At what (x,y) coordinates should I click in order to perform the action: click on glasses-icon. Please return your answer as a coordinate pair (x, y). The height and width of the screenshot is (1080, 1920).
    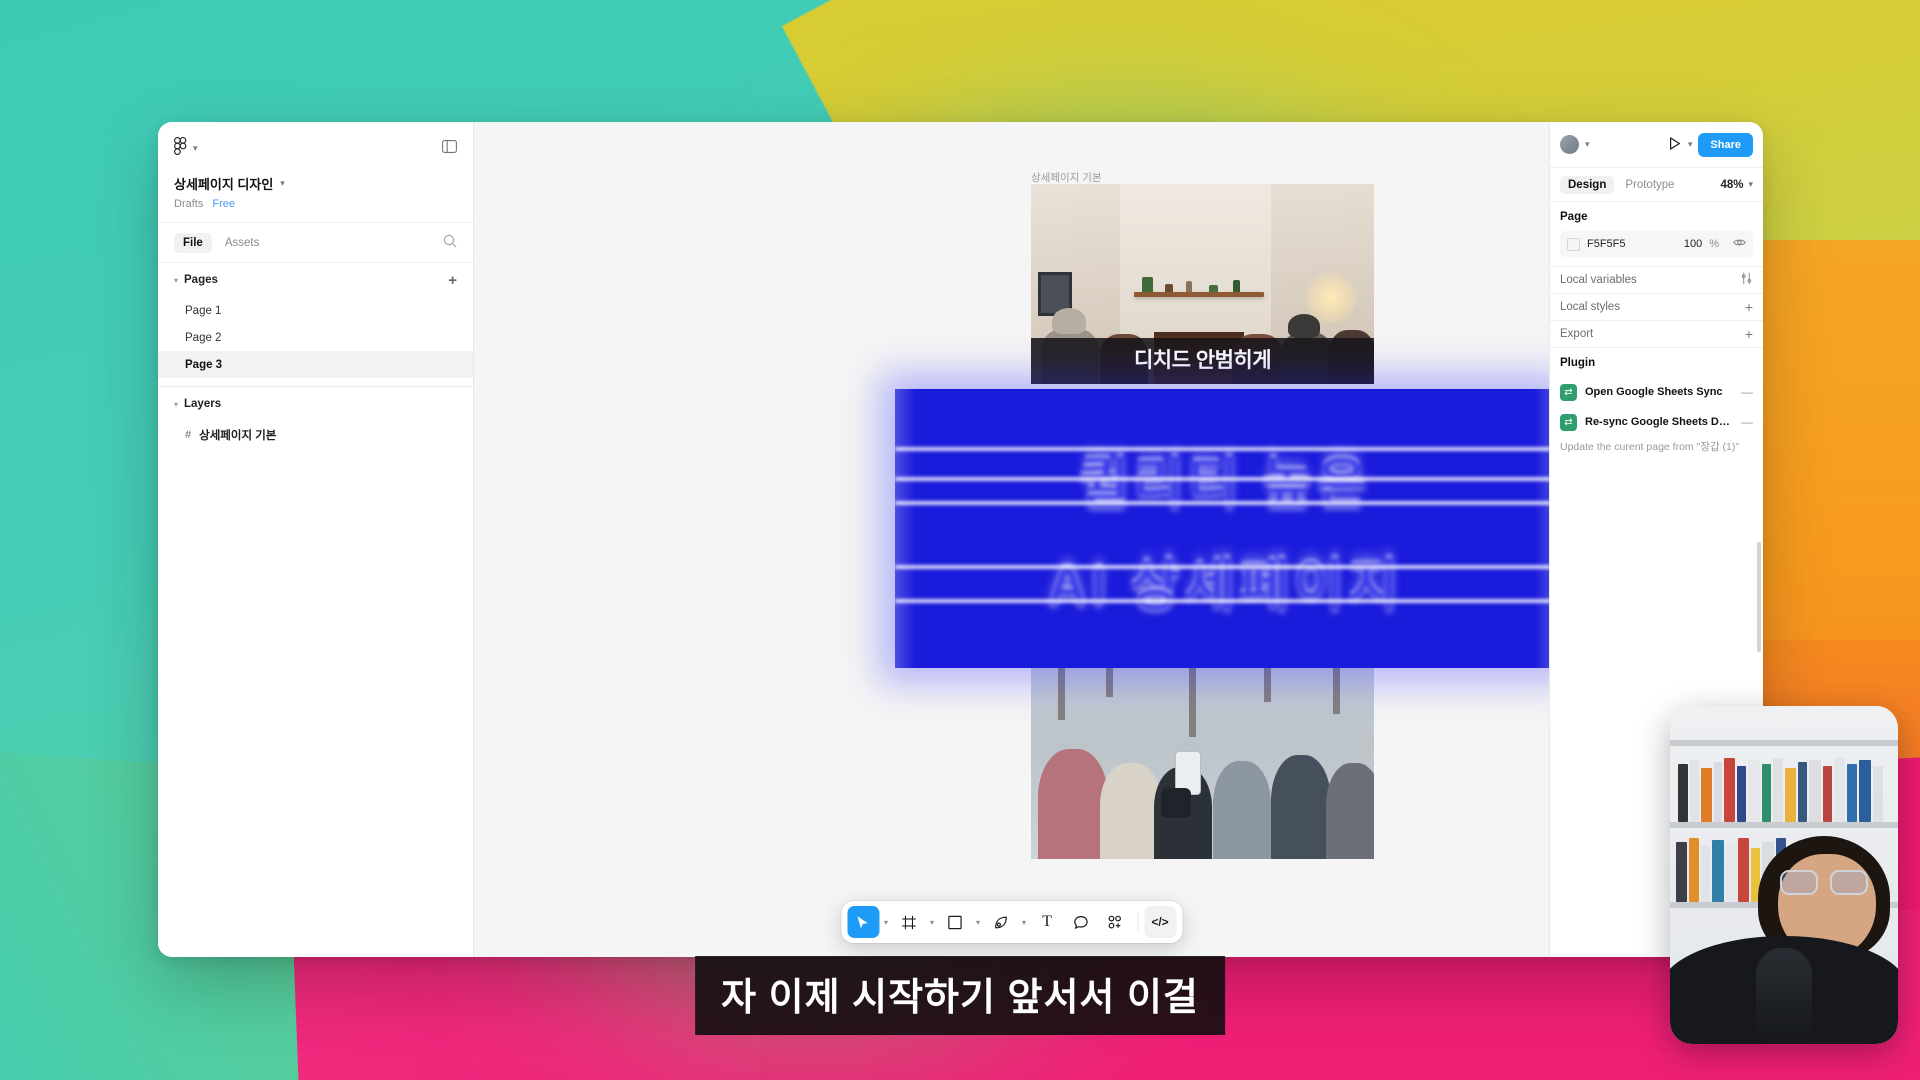
    Looking at the image, I should click on (1824, 883).